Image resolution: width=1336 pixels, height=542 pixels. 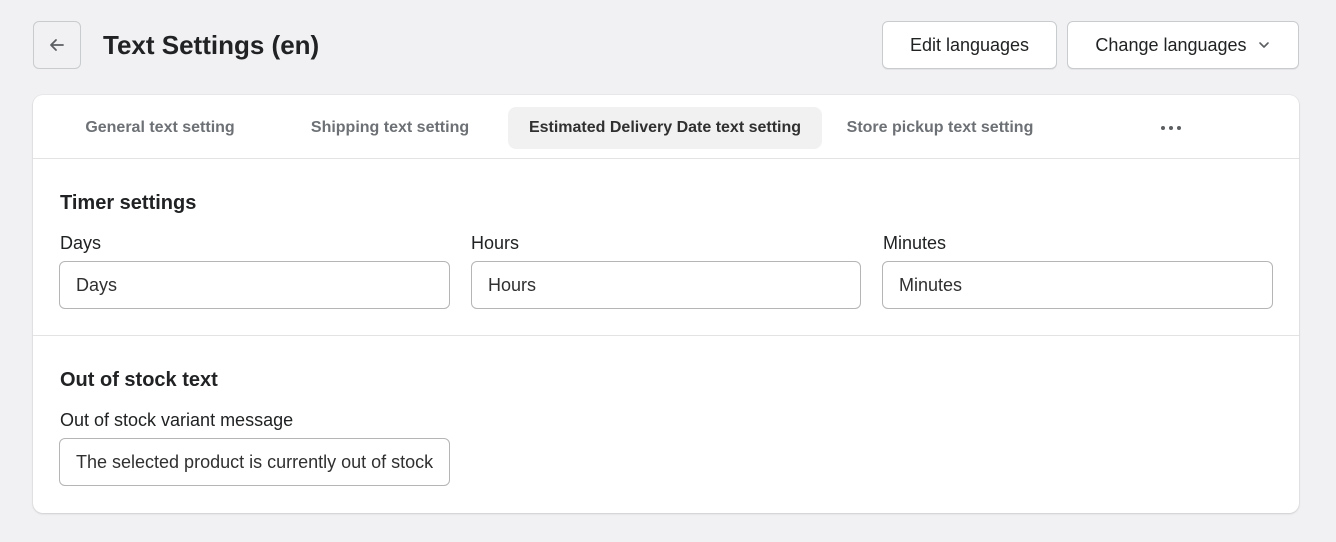 I want to click on out-of-stock-message-label: Out of stock variant message, so click(x=177, y=420).